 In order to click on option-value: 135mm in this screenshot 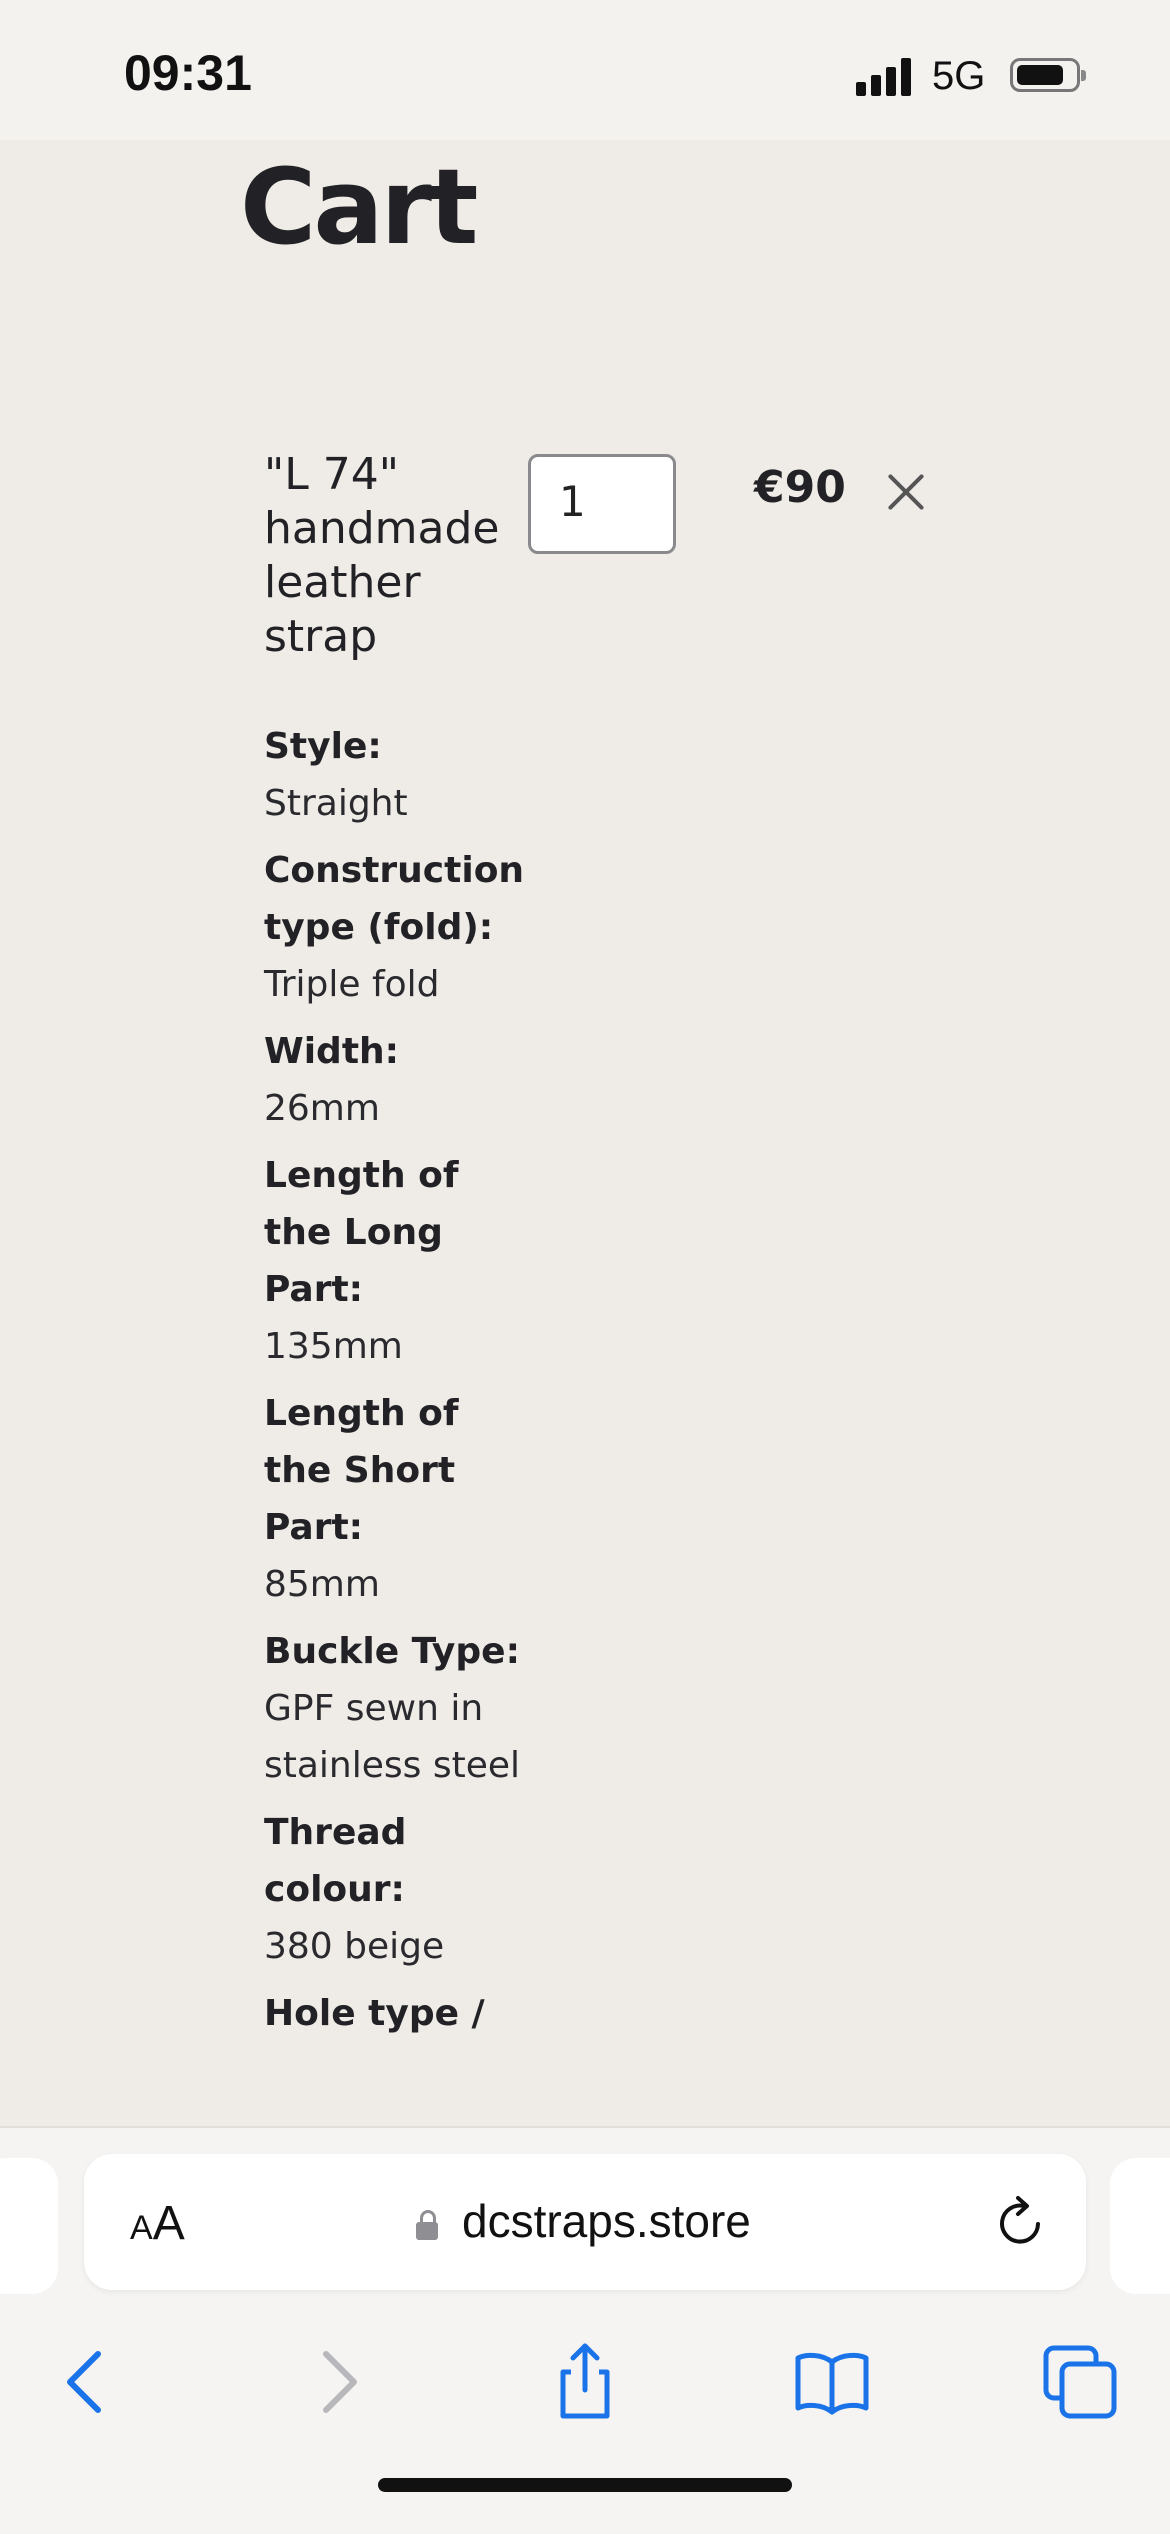, I will do `click(333, 1346)`.